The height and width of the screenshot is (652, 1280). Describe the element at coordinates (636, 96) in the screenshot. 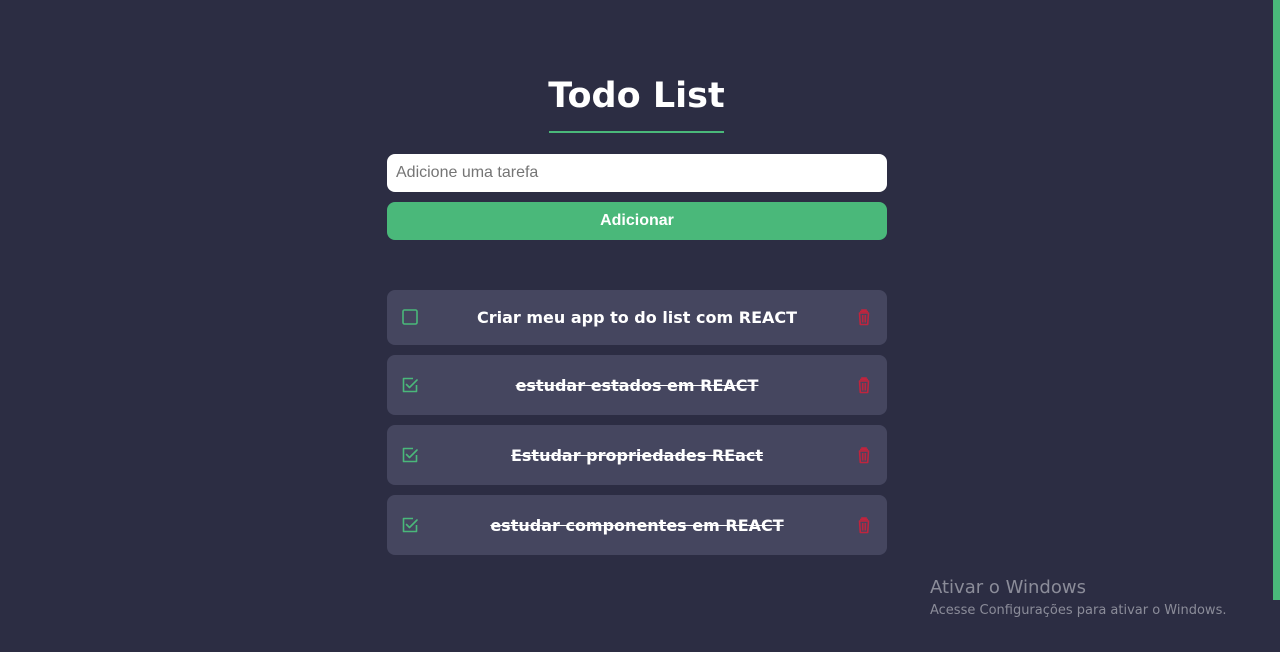

I see `page-title: Todo List` at that location.